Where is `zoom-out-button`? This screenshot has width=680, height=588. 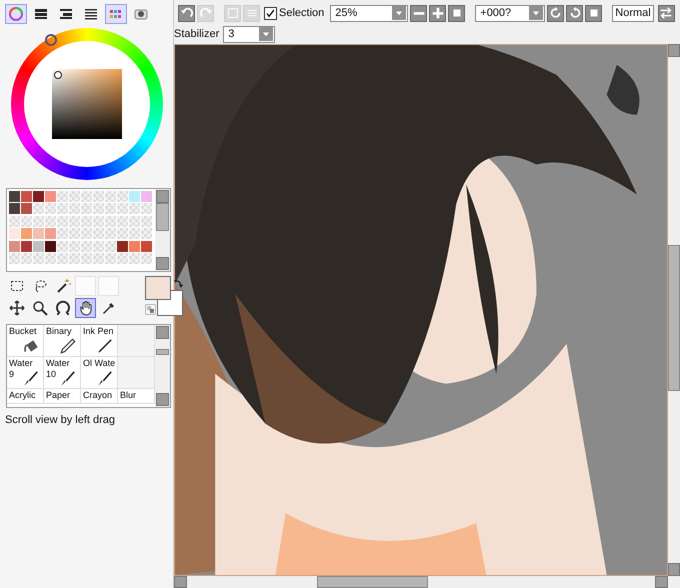
zoom-out-button is located at coordinates (419, 13).